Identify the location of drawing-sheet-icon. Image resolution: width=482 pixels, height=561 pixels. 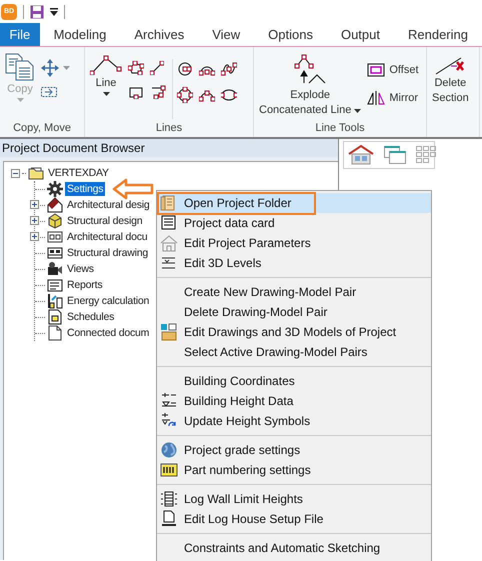
(55, 253).